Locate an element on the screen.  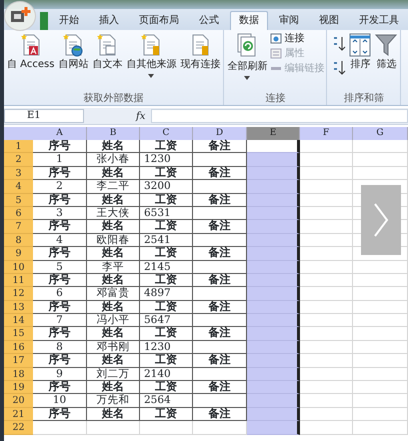
table-cell: 3 is located at coordinates (60, 213).